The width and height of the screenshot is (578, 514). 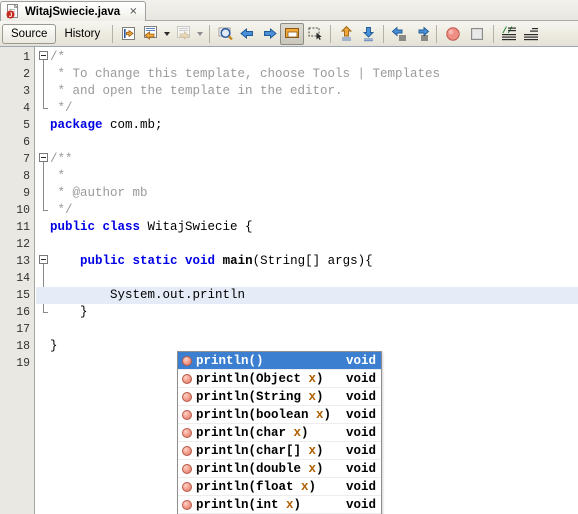 What do you see at coordinates (23, 210) in the screenshot?
I see `line-number: 10` at bounding box center [23, 210].